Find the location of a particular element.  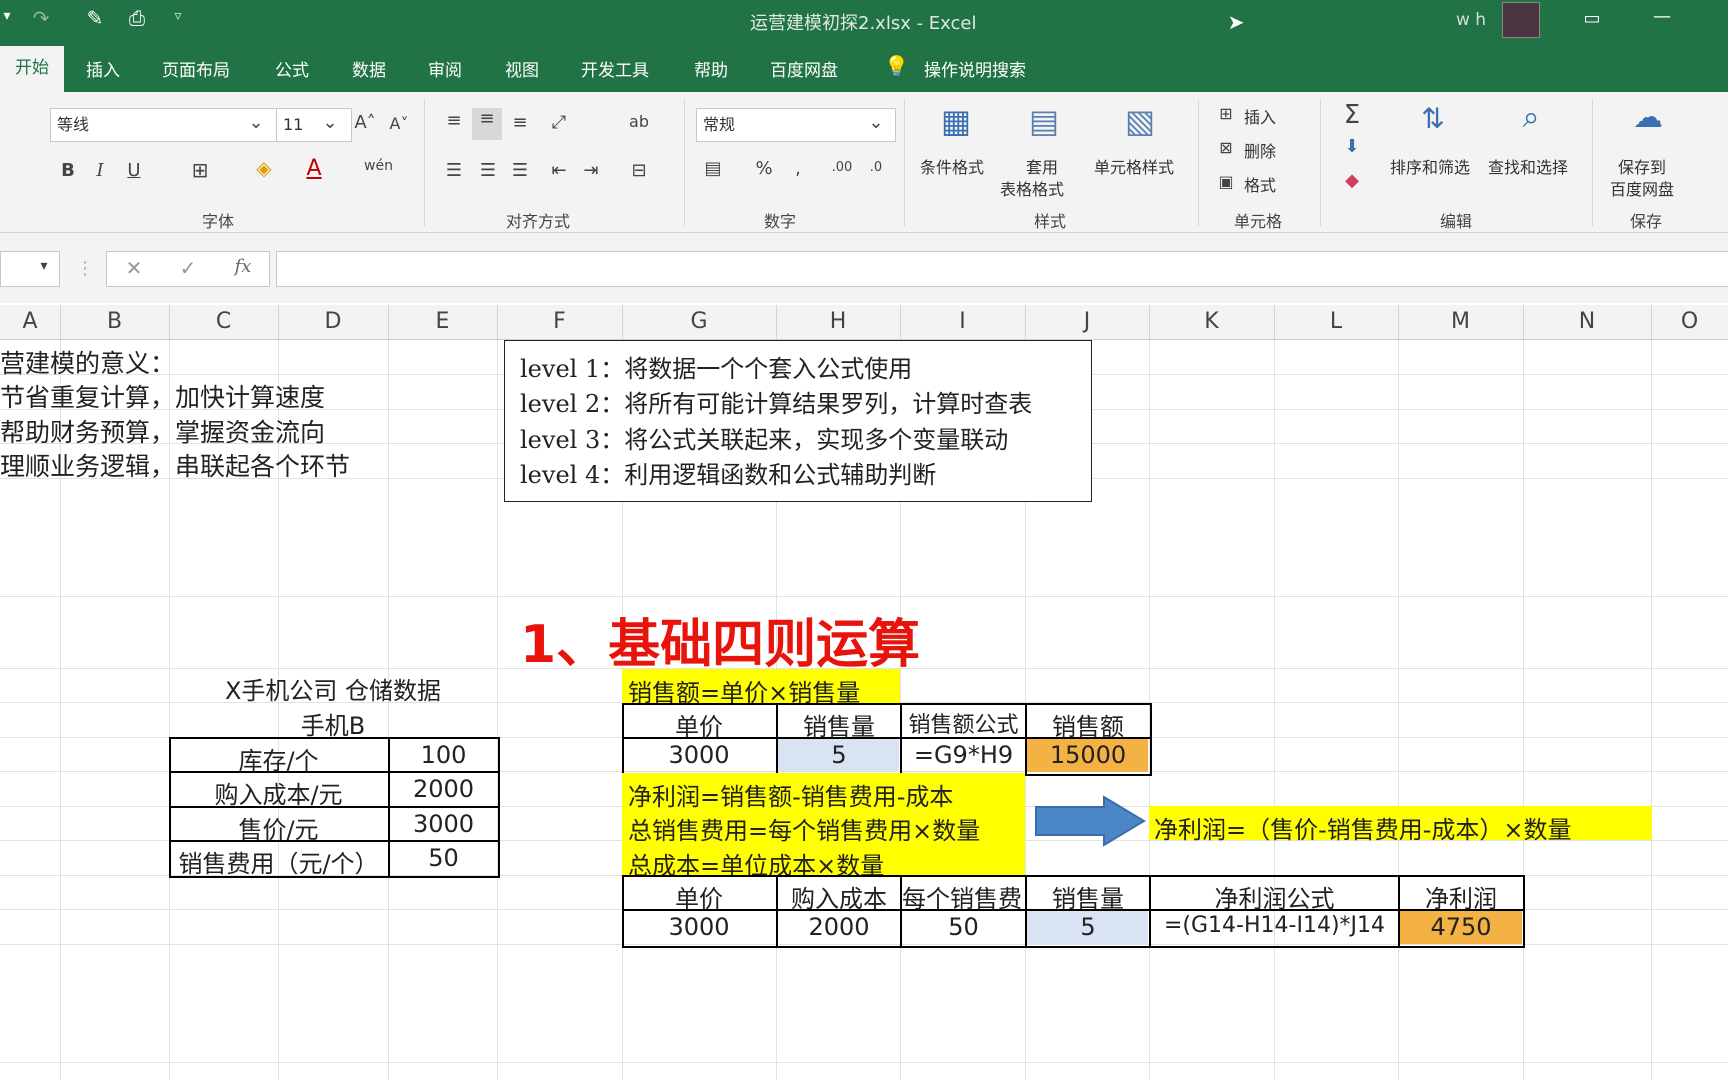

profit-header: 购入成本 is located at coordinates (839, 895).